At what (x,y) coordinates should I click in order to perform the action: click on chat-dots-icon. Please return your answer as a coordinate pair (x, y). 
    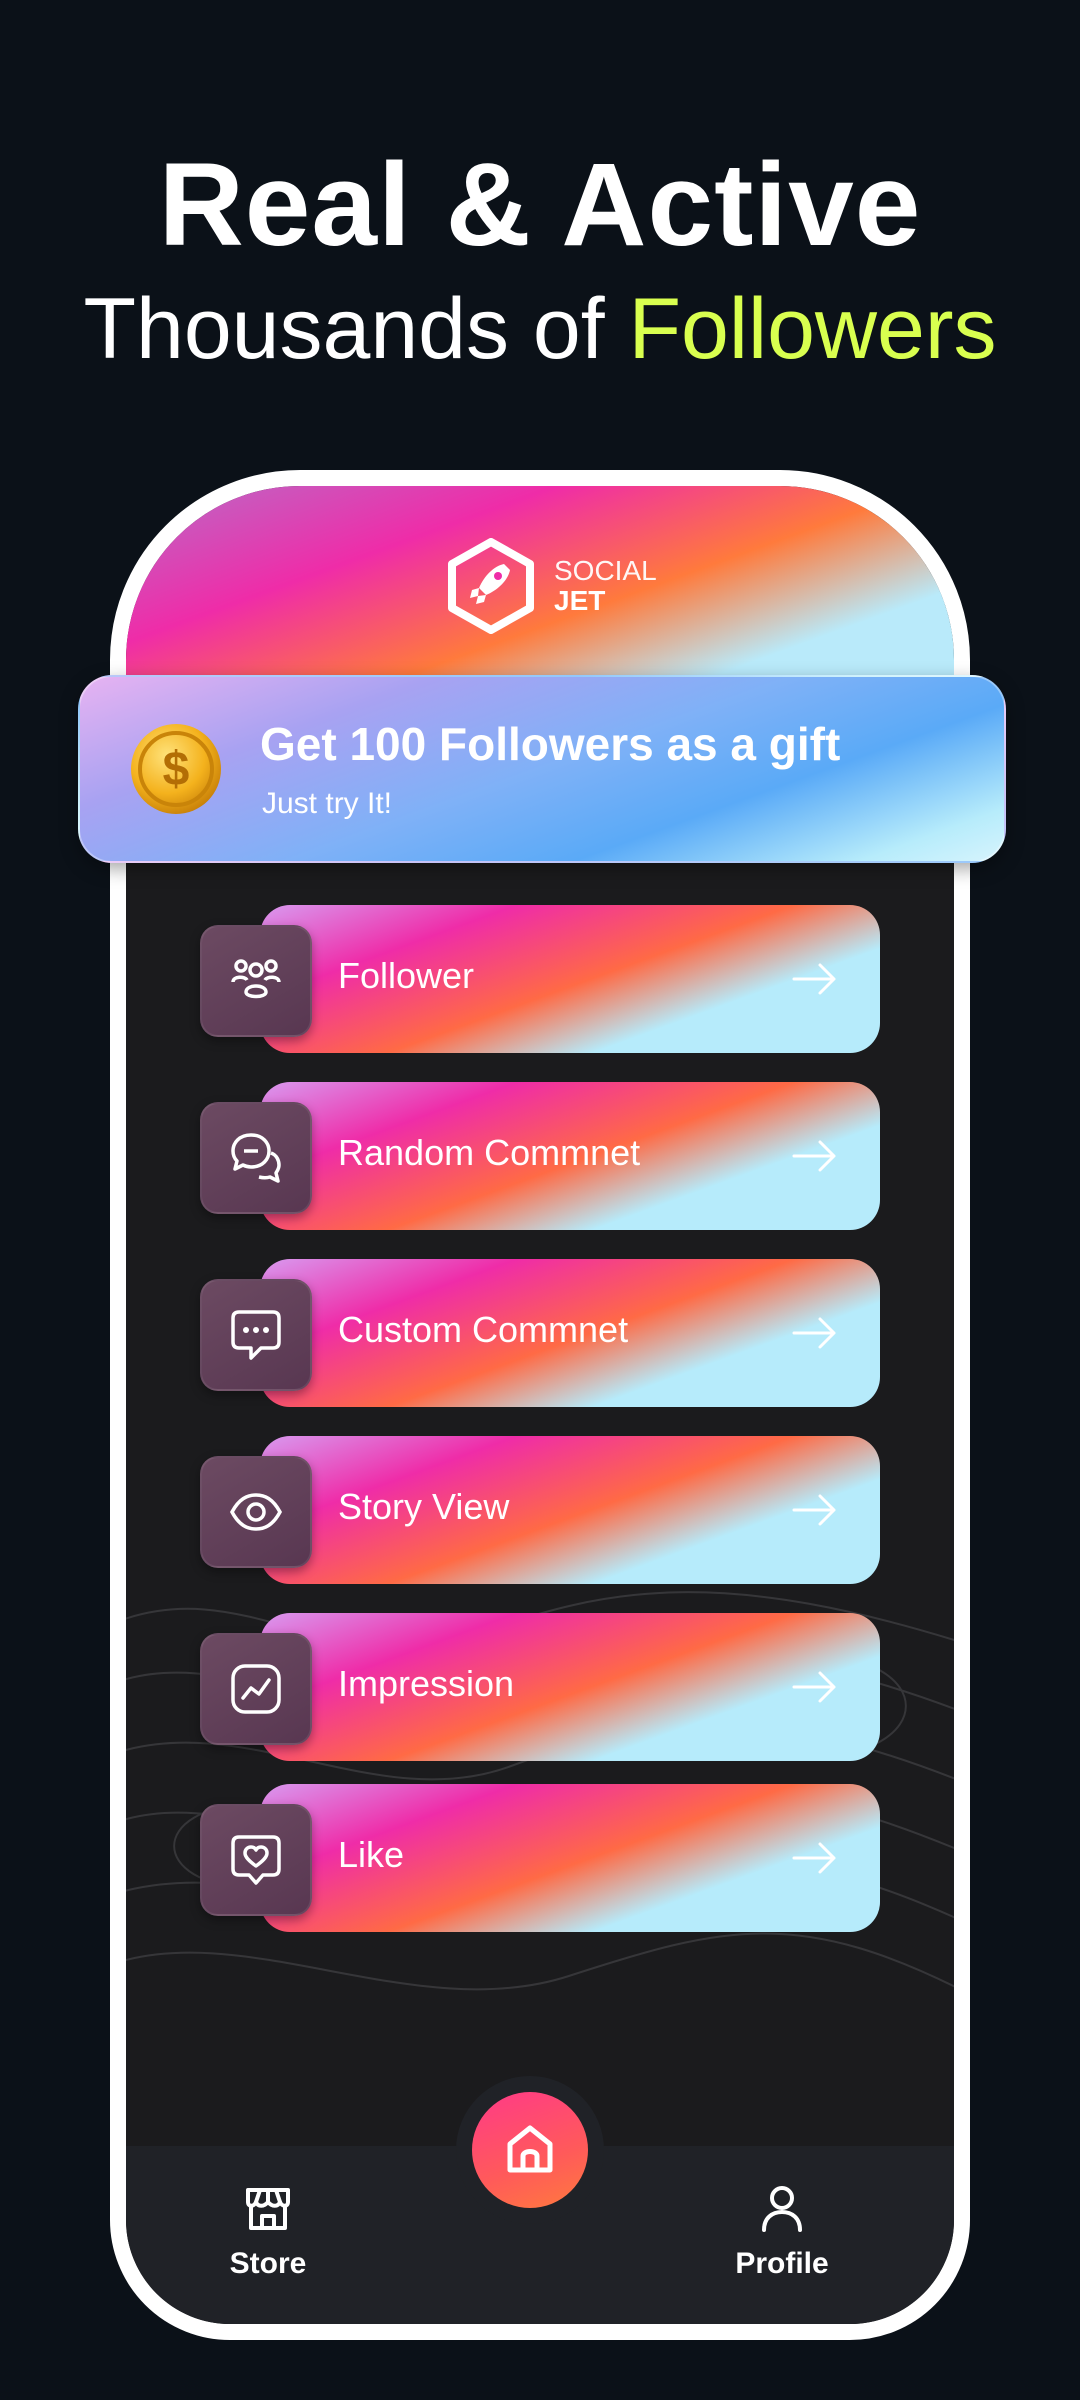
    Looking at the image, I should click on (256, 1335).